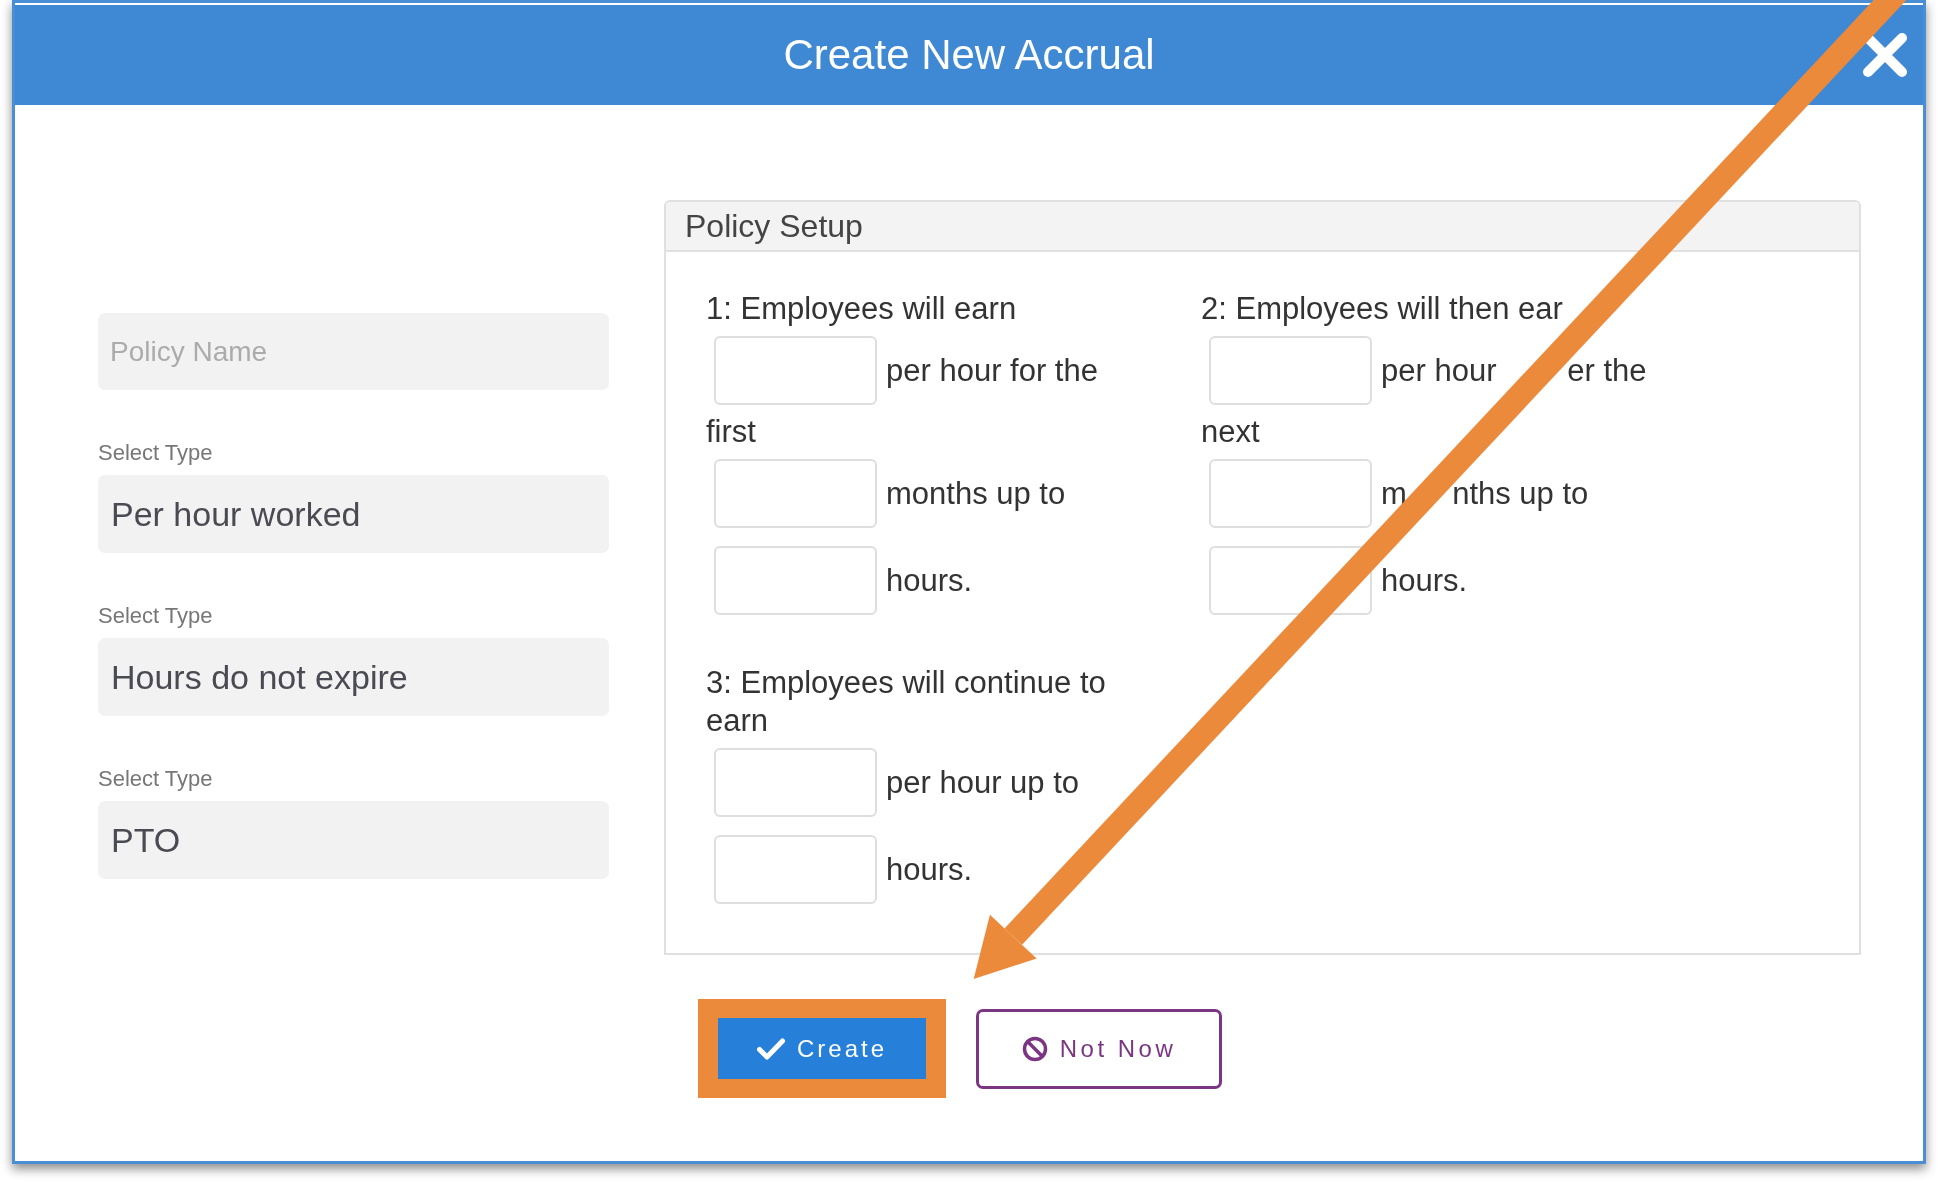 Image resolution: width=1938 pixels, height=1188 pixels. What do you see at coordinates (969, 55) in the screenshot?
I see `dialog-title: Create New Accrual` at bounding box center [969, 55].